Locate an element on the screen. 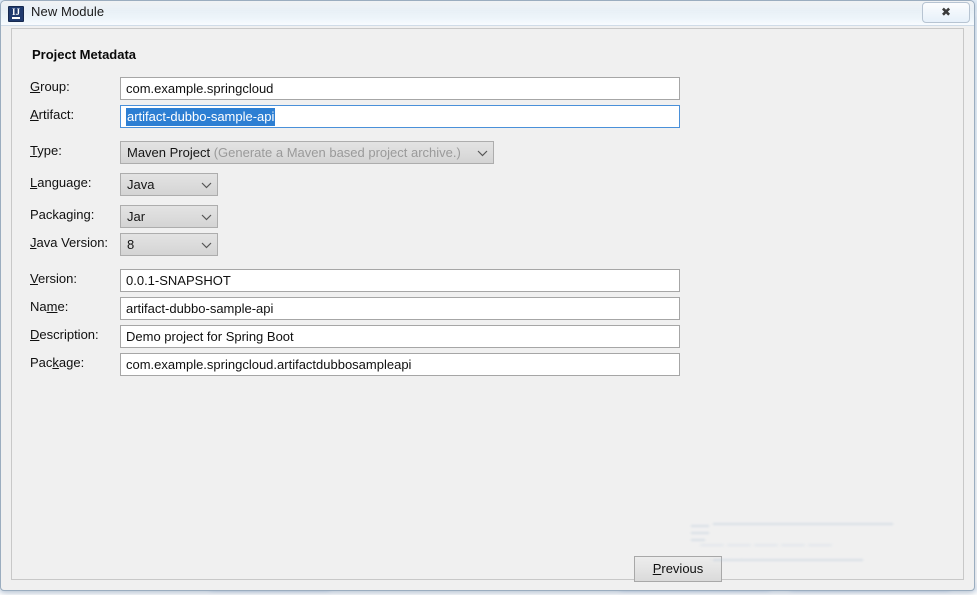  form-row-artifact: Artifact: artifact-dubbo-sample-api is located at coordinates (487, 116).